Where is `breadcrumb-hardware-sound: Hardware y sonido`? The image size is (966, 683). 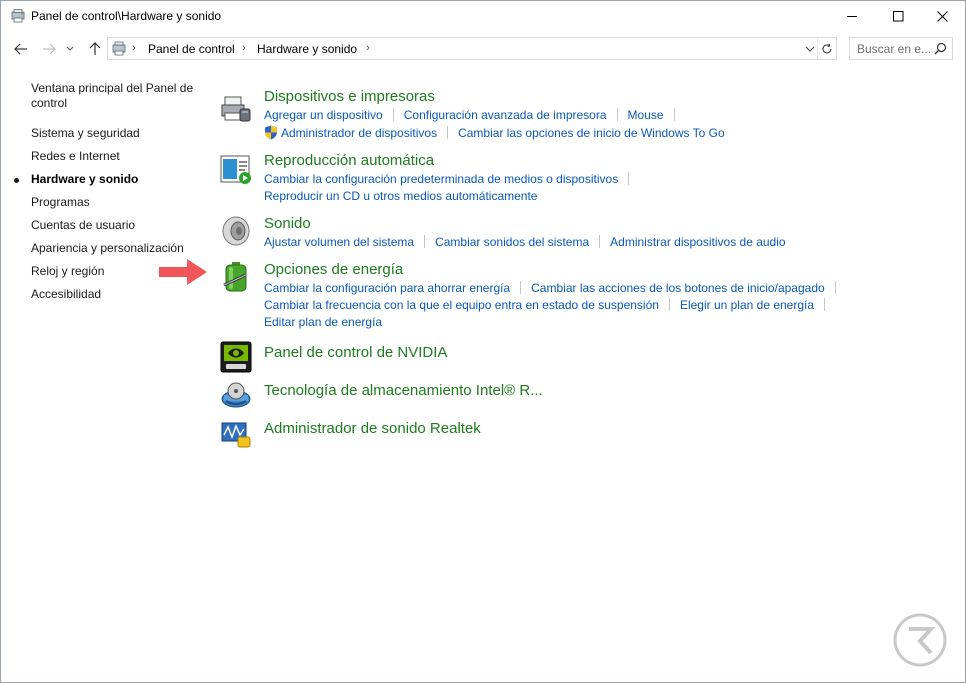 breadcrumb-hardware-sound: Hardware y sonido is located at coordinates (307, 49).